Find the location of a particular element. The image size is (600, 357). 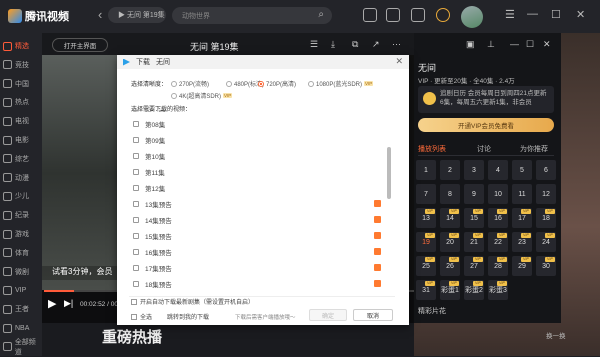

episode-cell: 29 VIP is located at coordinates (522, 266).